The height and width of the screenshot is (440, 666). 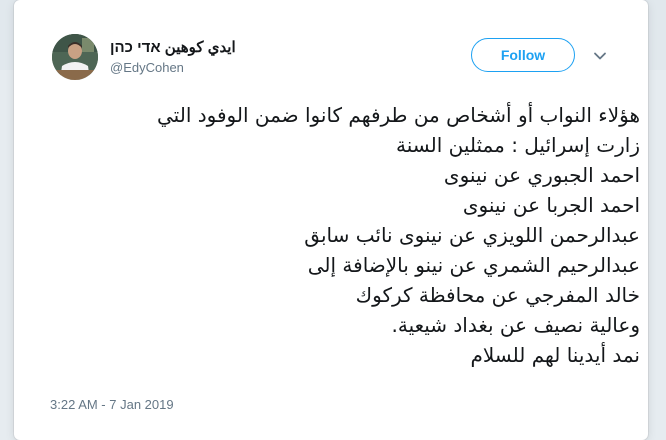 I want to click on tweet-menu-button, so click(x=600, y=56).